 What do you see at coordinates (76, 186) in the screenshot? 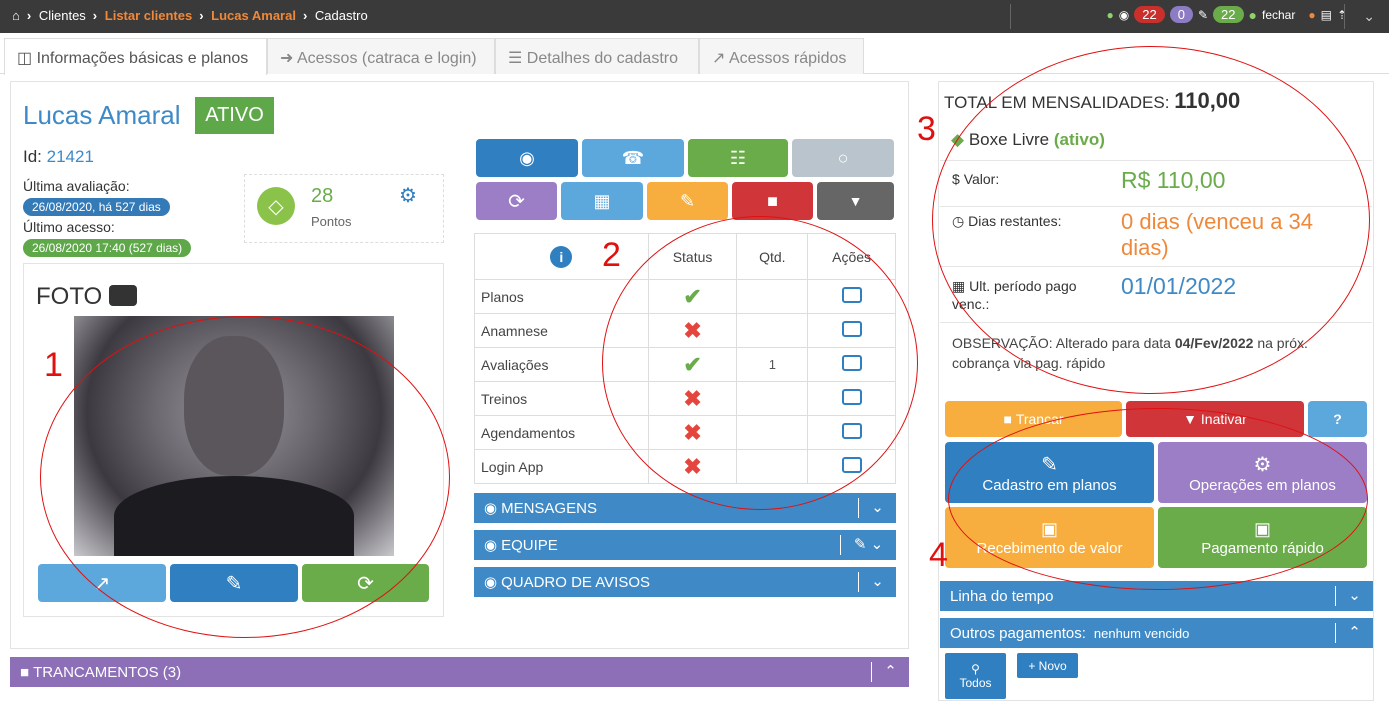
I see `last-eval-label: Última avaliação:` at bounding box center [76, 186].